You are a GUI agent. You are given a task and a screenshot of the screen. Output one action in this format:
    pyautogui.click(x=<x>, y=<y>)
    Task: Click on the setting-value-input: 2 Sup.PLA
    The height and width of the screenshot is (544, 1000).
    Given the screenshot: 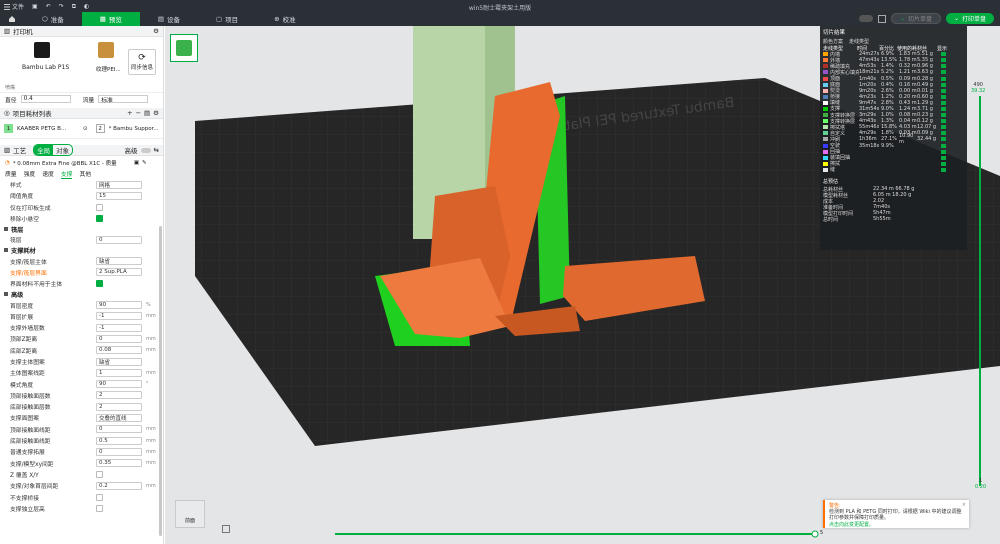 What is the action you would take?
    pyautogui.click(x=119, y=272)
    